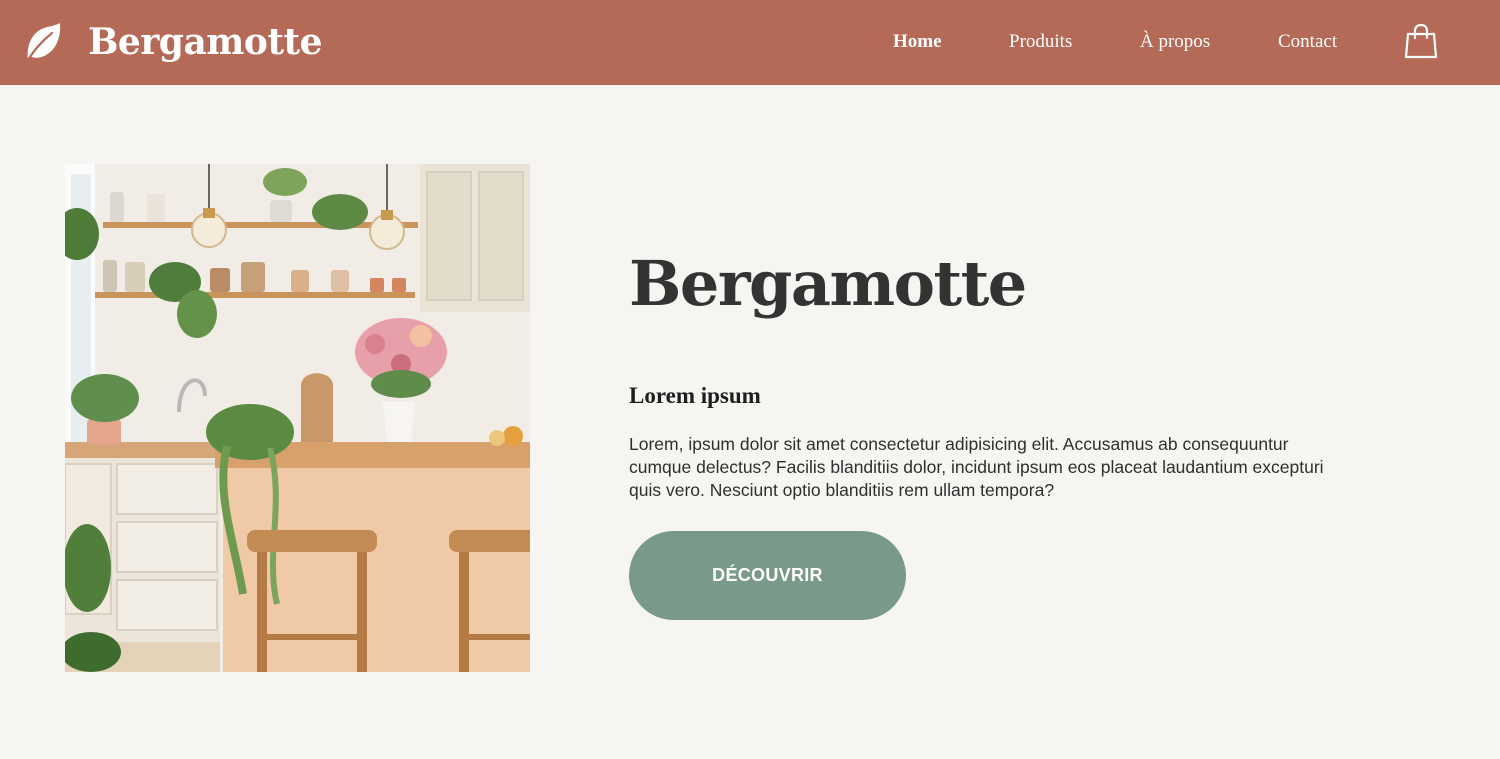  What do you see at coordinates (828, 283) in the screenshot?
I see `hero-title: Bergamotte` at bounding box center [828, 283].